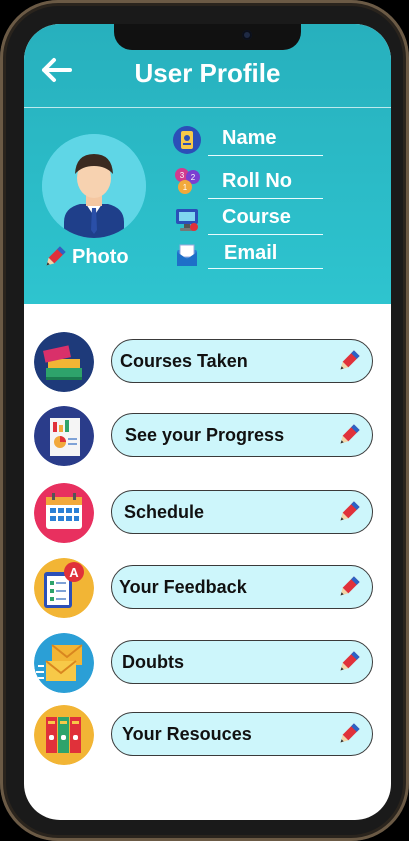 The image size is (409, 841). I want to click on binders-icon, so click(64, 735).